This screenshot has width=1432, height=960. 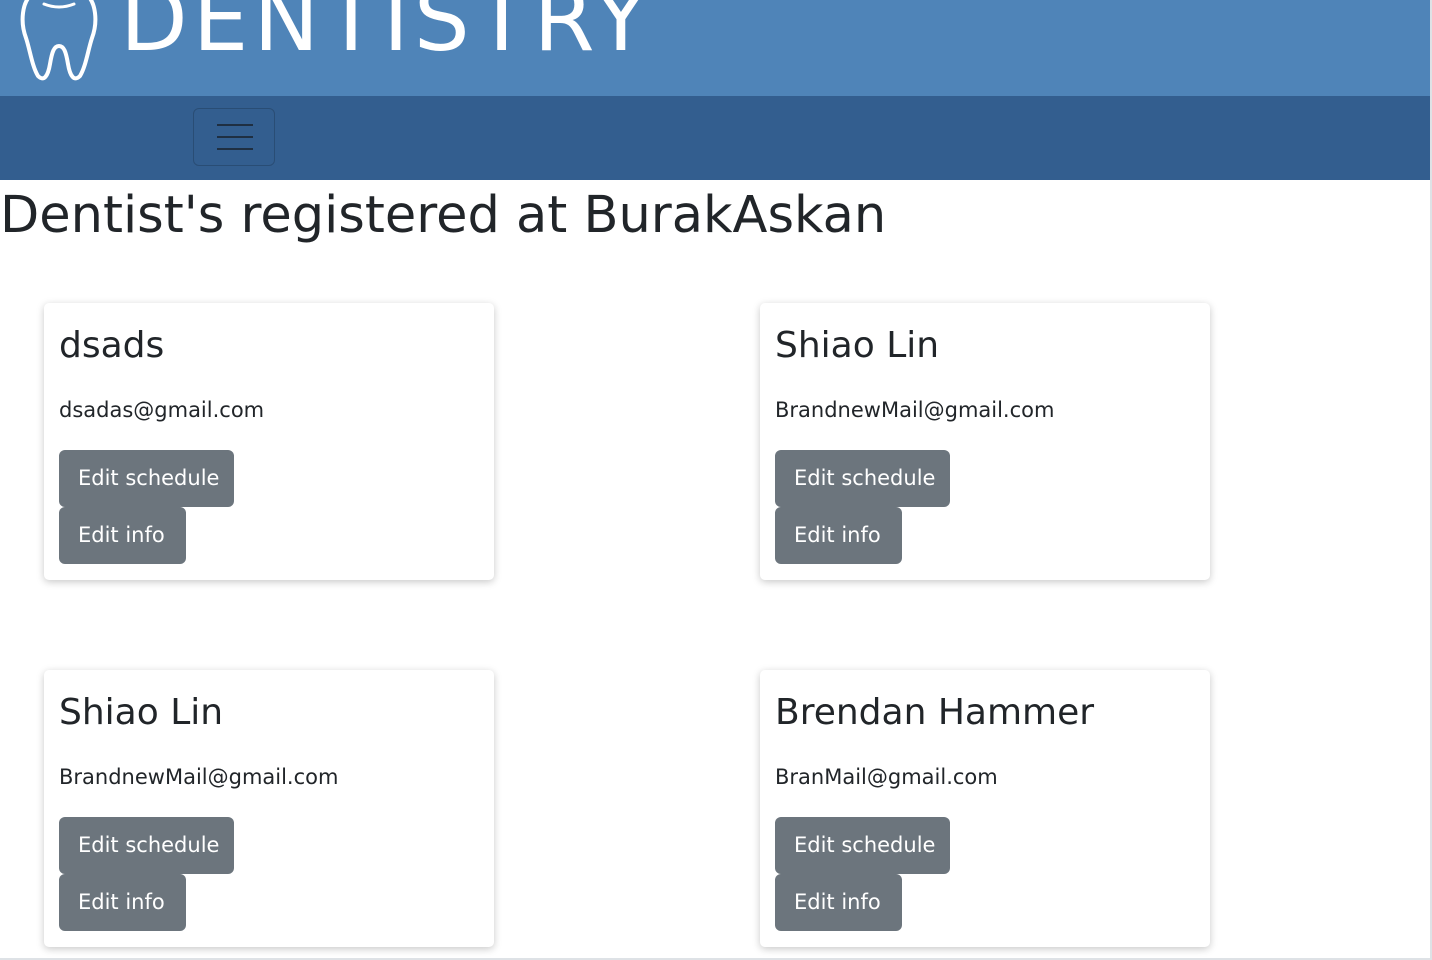 What do you see at coordinates (715, 48) in the screenshot?
I see `brand-header: DENTISTRY` at bounding box center [715, 48].